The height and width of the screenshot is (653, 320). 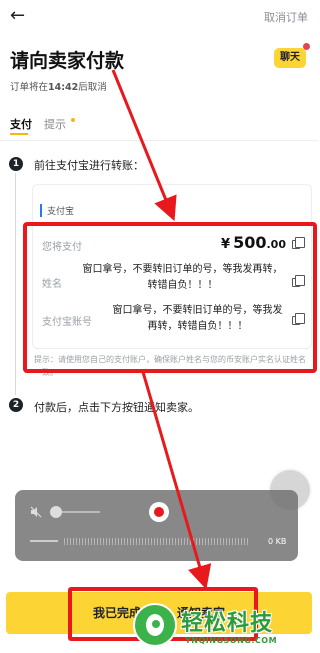 I want to click on arrow-to-payment-info, so click(x=144, y=145).